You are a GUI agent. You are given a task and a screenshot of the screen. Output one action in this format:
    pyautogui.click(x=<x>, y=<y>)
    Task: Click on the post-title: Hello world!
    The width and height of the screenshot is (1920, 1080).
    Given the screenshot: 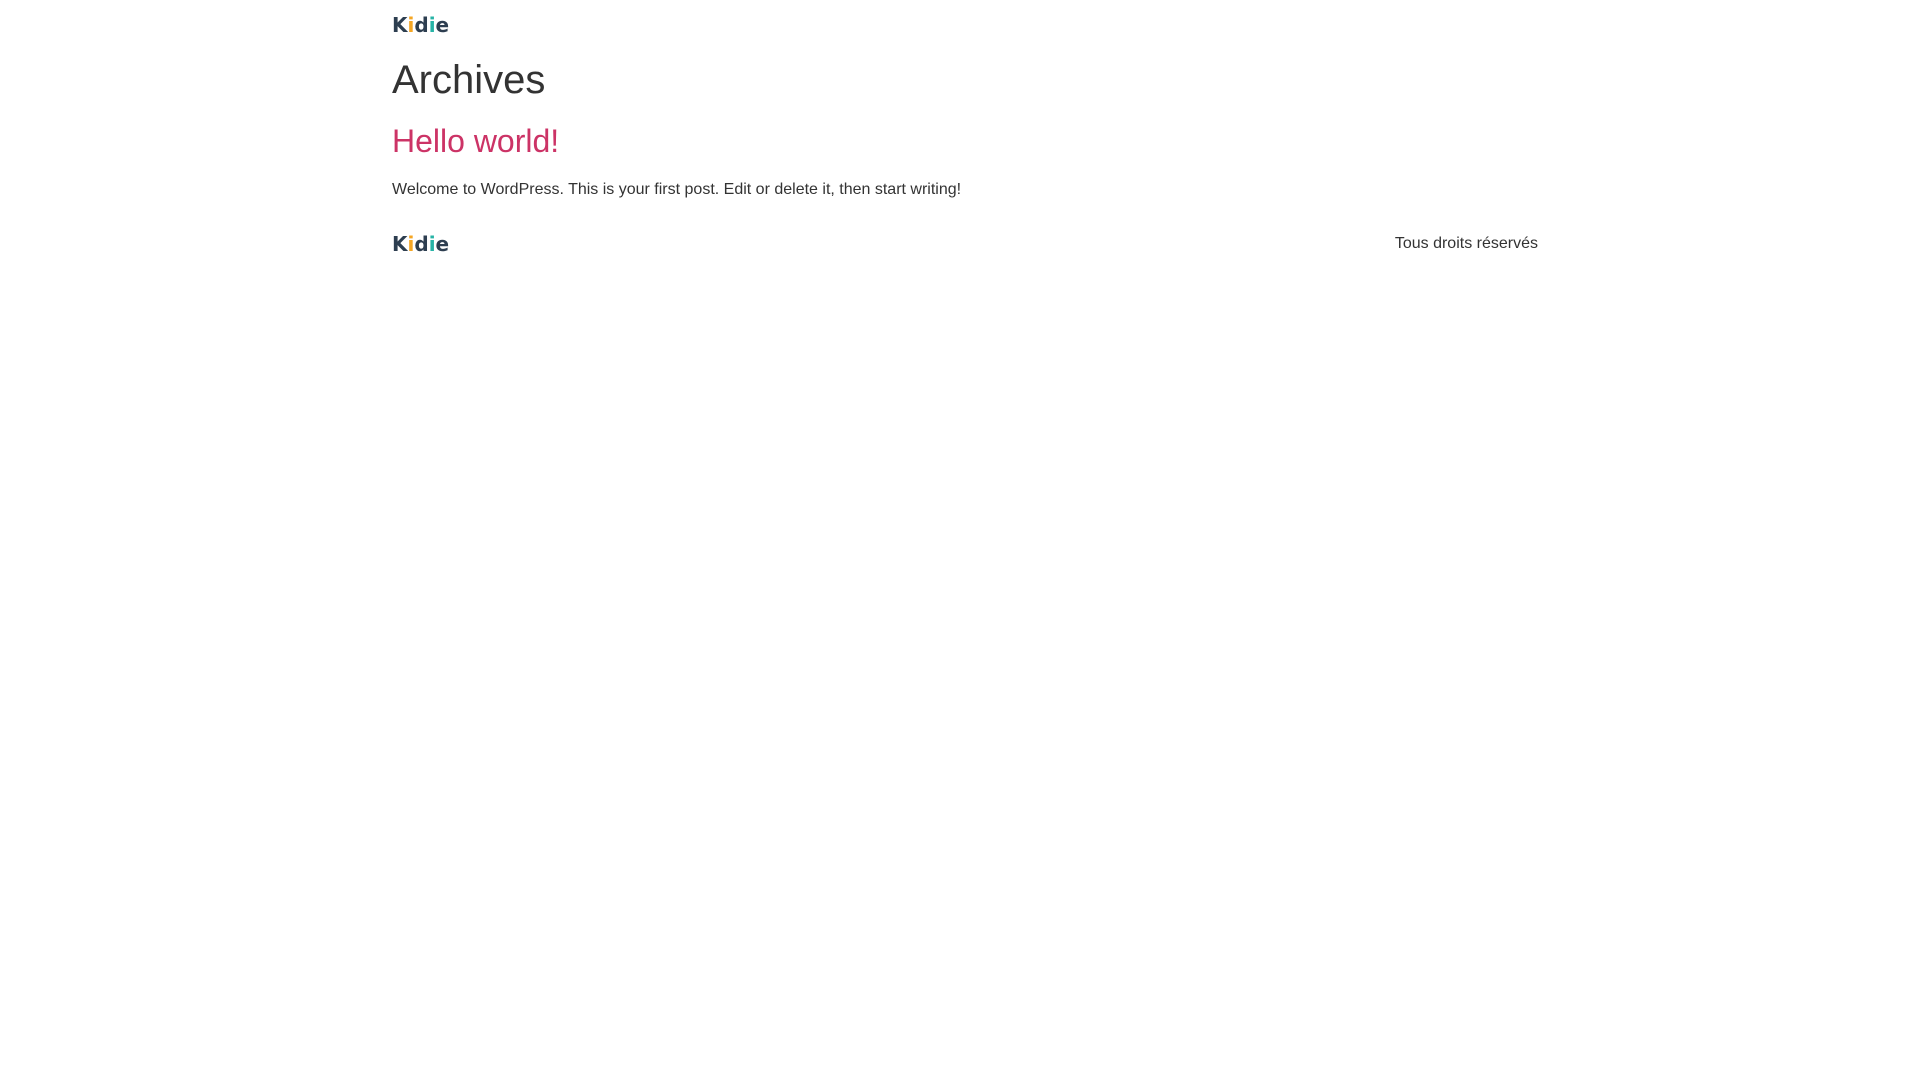 What is the action you would take?
    pyautogui.click(x=965, y=141)
    